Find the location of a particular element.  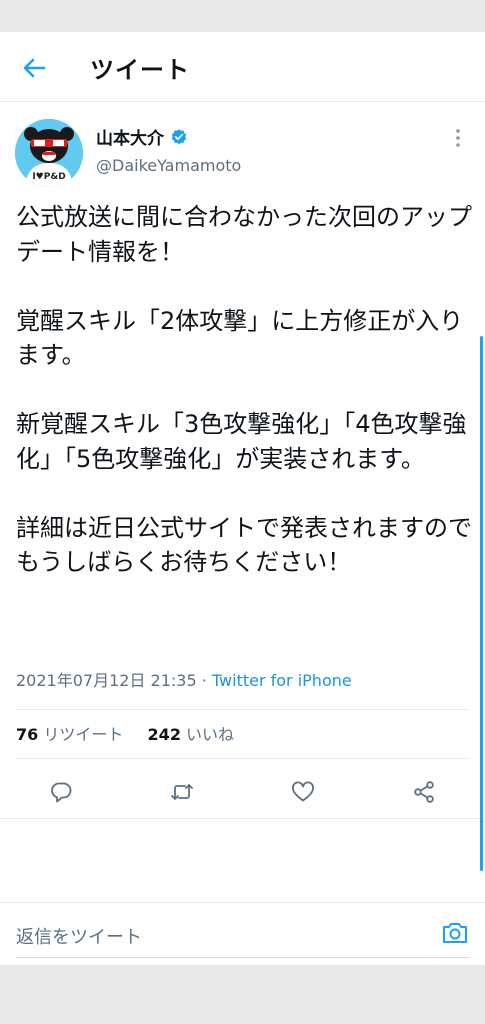

scrollbar is located at coordinates (481, 603).